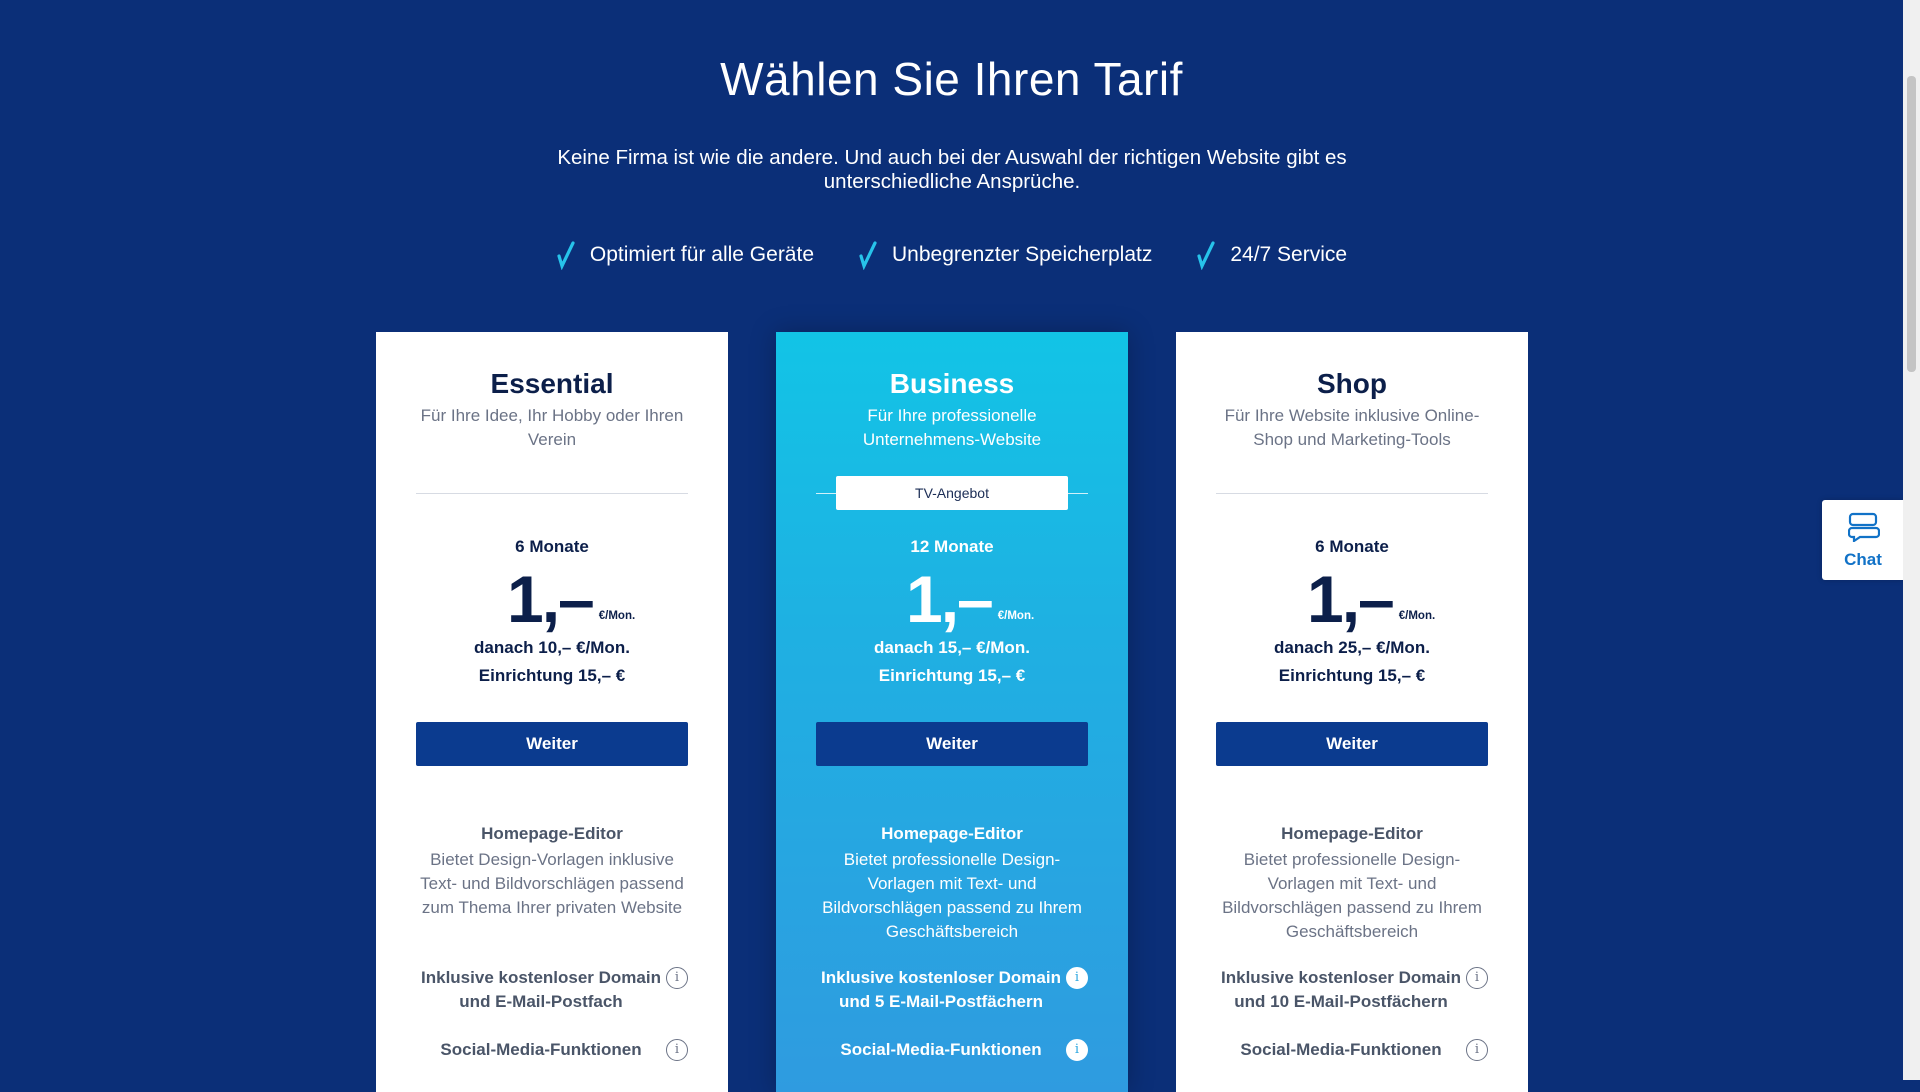  I want to click on price-after: danach 25,– €/Mon., so click(1352, 647).